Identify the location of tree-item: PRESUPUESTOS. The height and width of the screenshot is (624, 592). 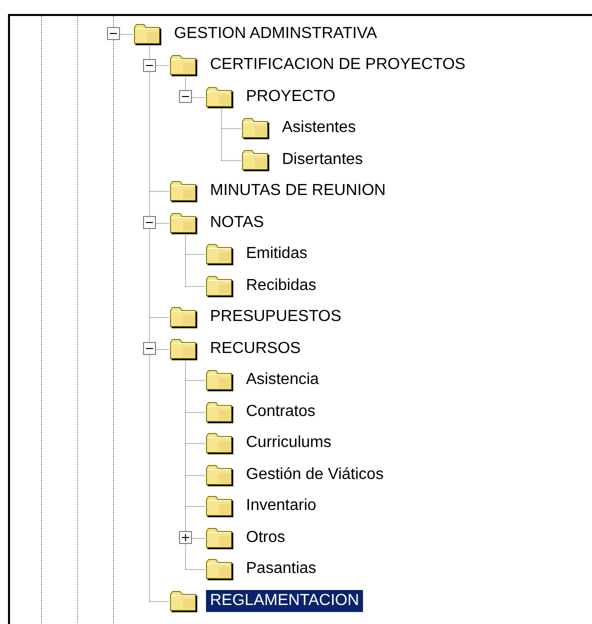
(276, 317).